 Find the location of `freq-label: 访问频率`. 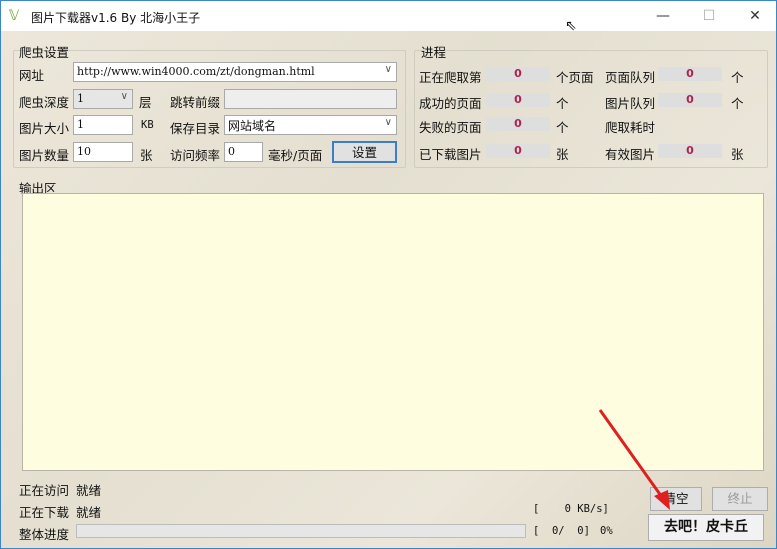

freq-label: 访问频率 is located at coordinates (195, 155).